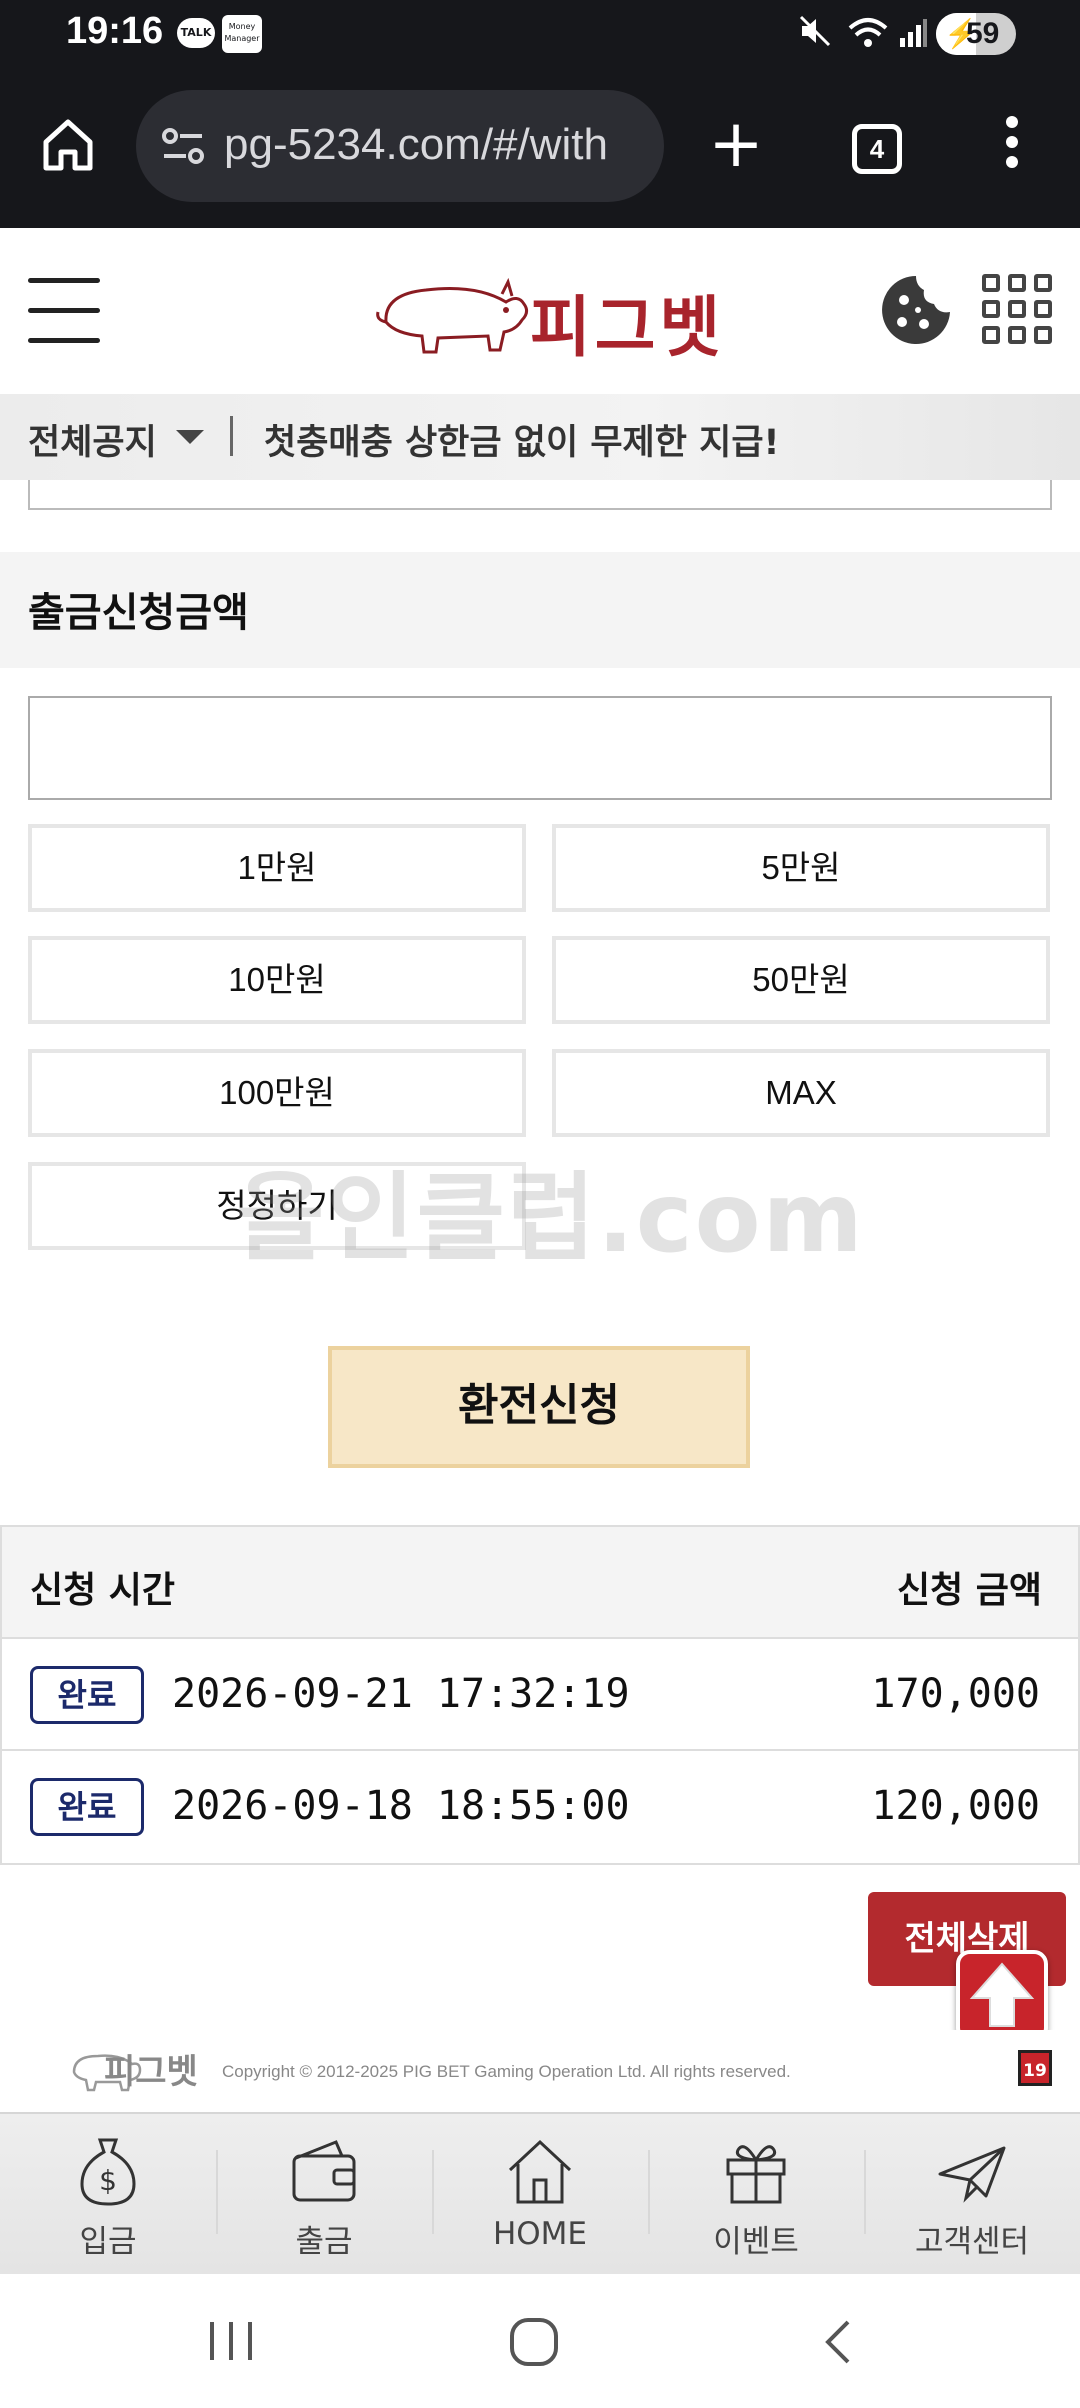 The image size is (1080, 2408). What do you see at coordinates (1012, 146) in the screenshot?
I see `browser-menu-icon` at bounding box center [1012, 146].